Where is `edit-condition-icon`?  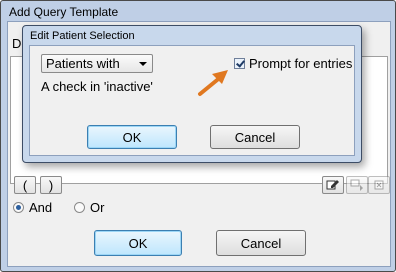 edit-condition-icon is located at coordinates (333, 185).